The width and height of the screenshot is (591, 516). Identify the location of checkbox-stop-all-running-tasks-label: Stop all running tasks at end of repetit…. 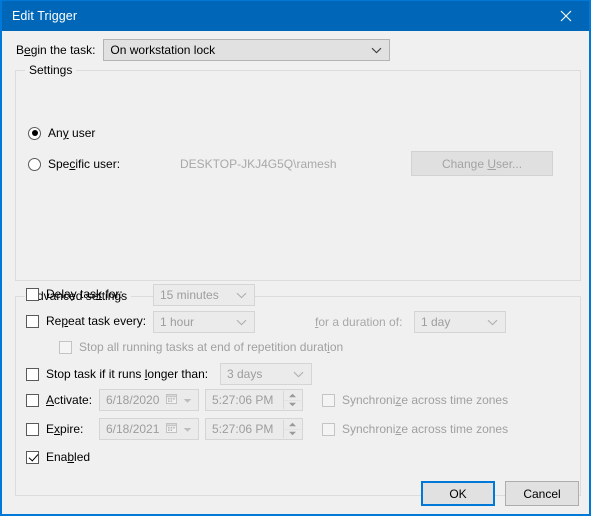
(211, 347).